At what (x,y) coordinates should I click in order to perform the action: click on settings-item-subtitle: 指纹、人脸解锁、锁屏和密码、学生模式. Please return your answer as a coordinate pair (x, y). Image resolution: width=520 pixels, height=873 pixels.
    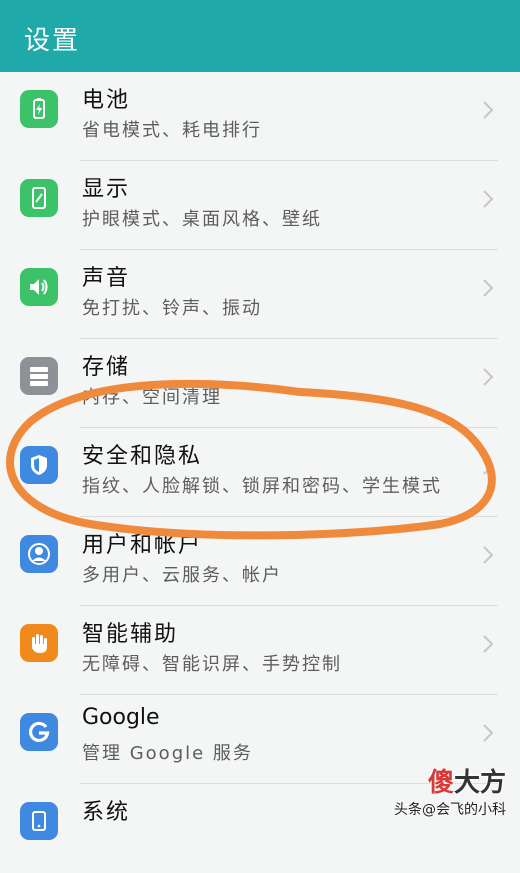
    Looking at the image, I should click on (262, 486).